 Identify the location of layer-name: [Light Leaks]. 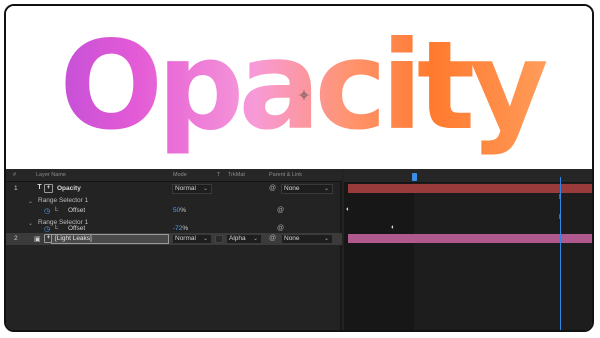
(110, 239).